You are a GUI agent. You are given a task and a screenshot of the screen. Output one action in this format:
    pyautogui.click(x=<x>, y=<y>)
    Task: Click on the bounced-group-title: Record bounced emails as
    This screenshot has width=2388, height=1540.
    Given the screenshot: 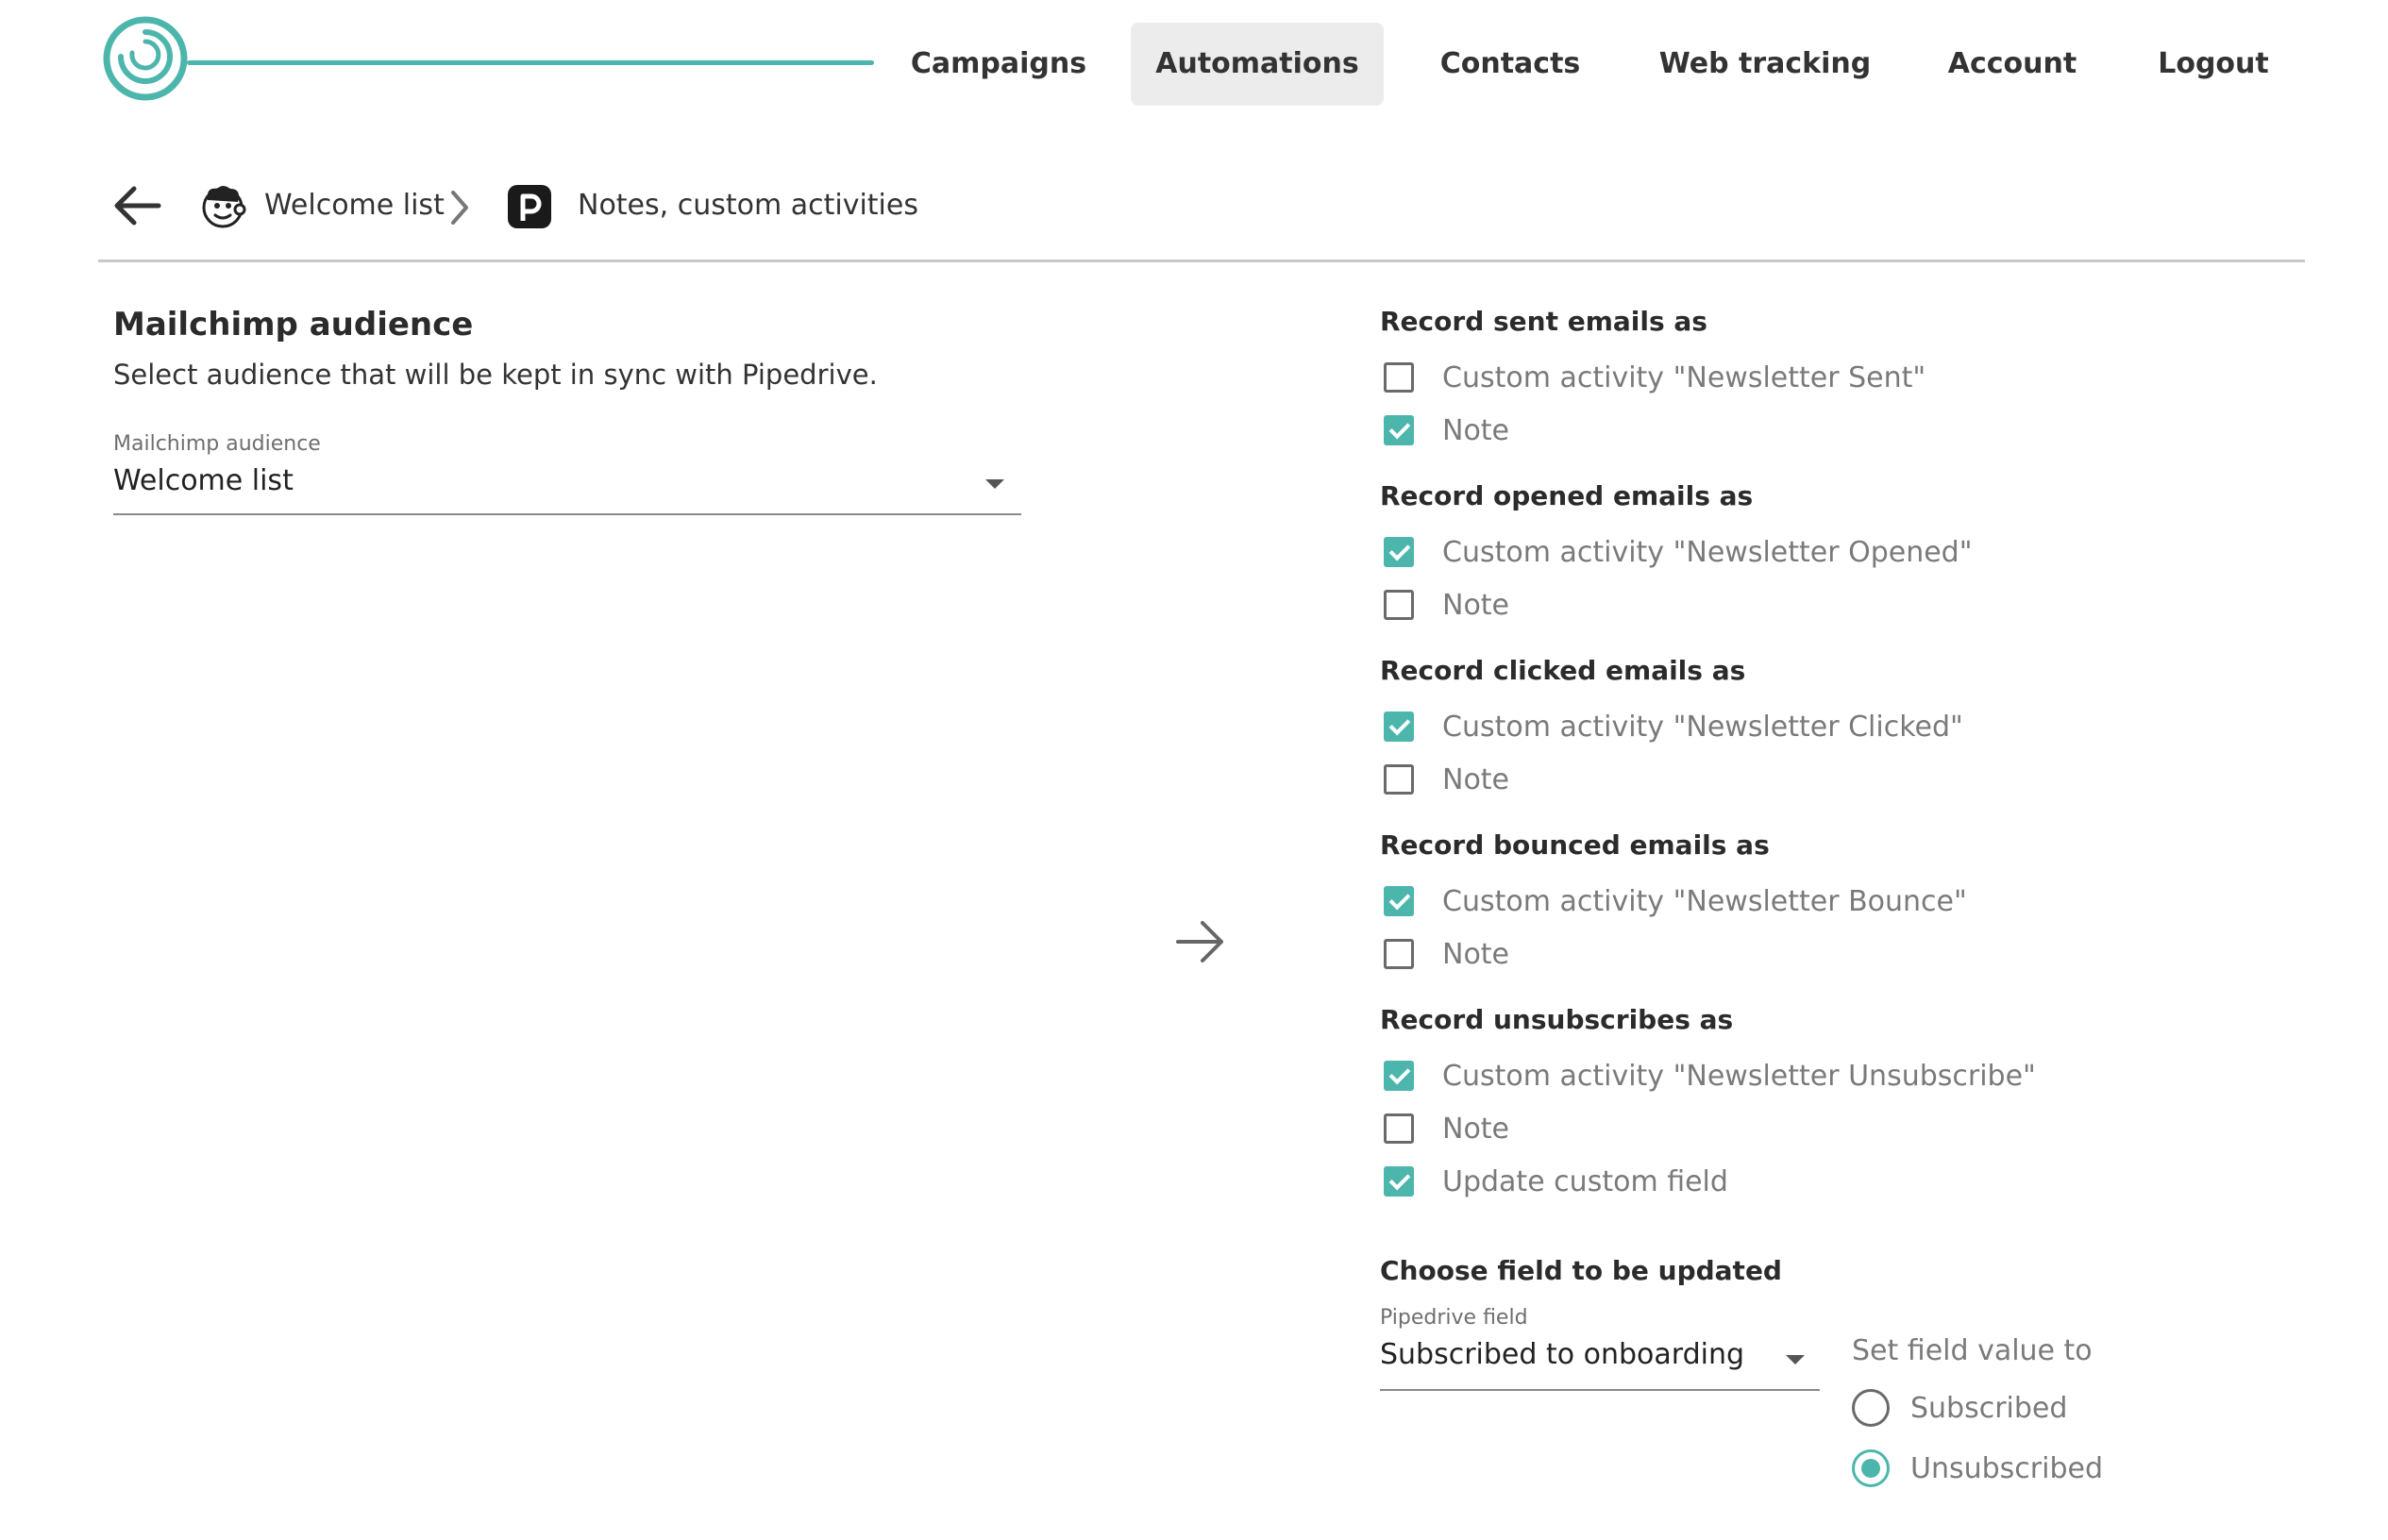 What is the action you would take?
    pyautogui.click(x=1575, y=845)
    